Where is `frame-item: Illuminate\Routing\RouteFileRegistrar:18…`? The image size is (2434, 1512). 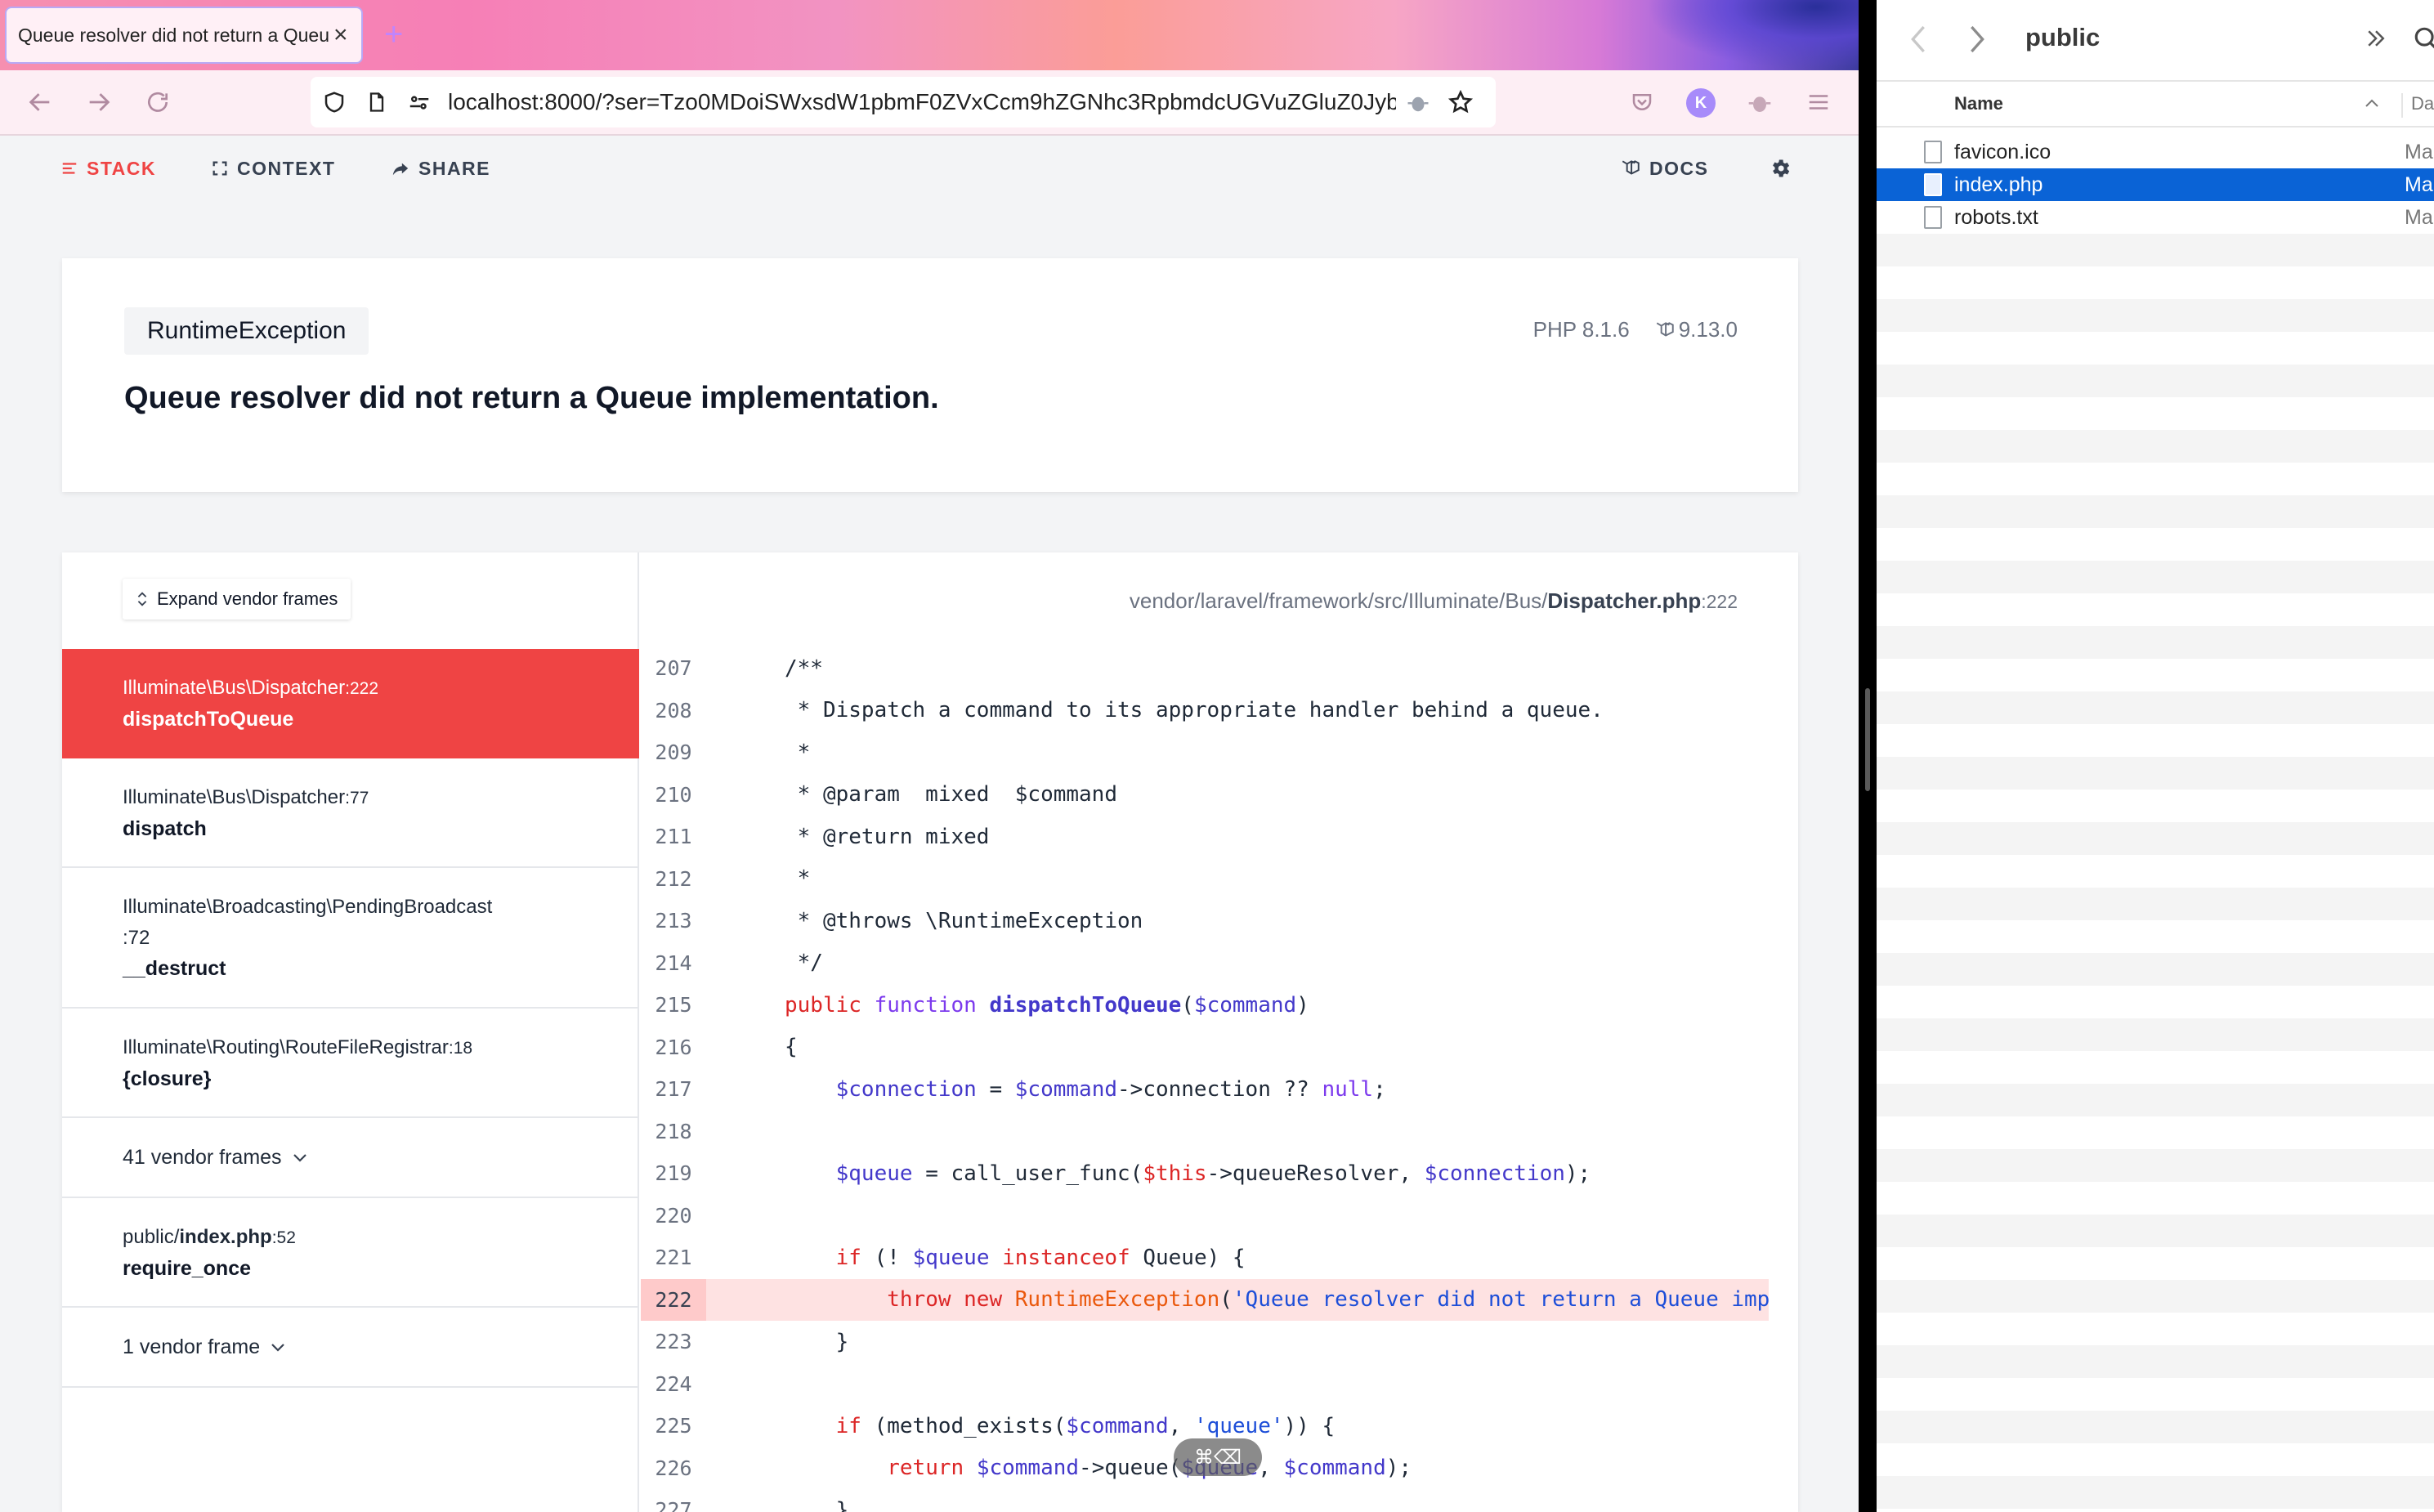
frame-item: Illuminate\Routing\RouteFileRegistrar:18… is located at coordinates (350, 1063).